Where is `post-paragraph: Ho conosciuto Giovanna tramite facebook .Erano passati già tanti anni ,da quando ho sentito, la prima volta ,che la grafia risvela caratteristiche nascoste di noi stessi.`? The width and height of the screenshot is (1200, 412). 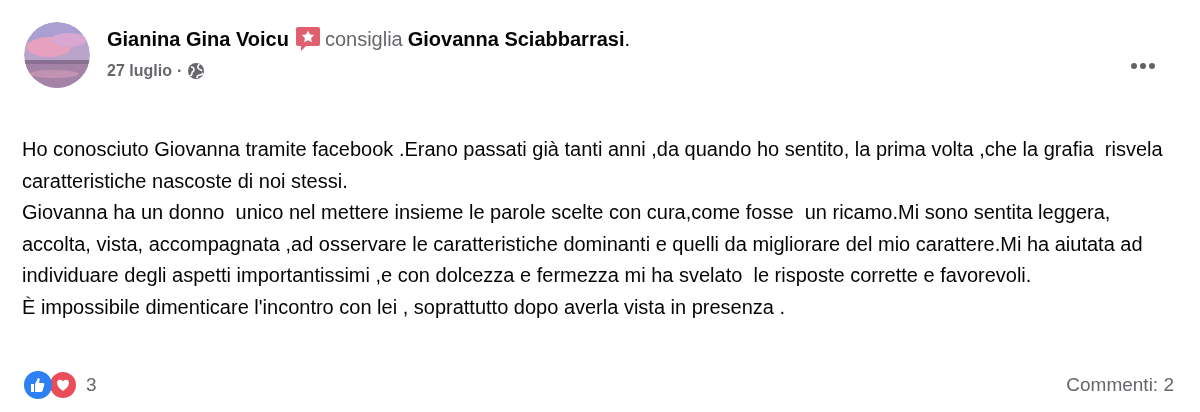 post-paragraph: Ho conosciuto Giovanna tramite facebook .Erano passati già tanti anni ,da quando ho sentito, la prima volta ,che la grafia risvela caratteristiche nascoste di noi stessi. is located at coordinates (593, 165).